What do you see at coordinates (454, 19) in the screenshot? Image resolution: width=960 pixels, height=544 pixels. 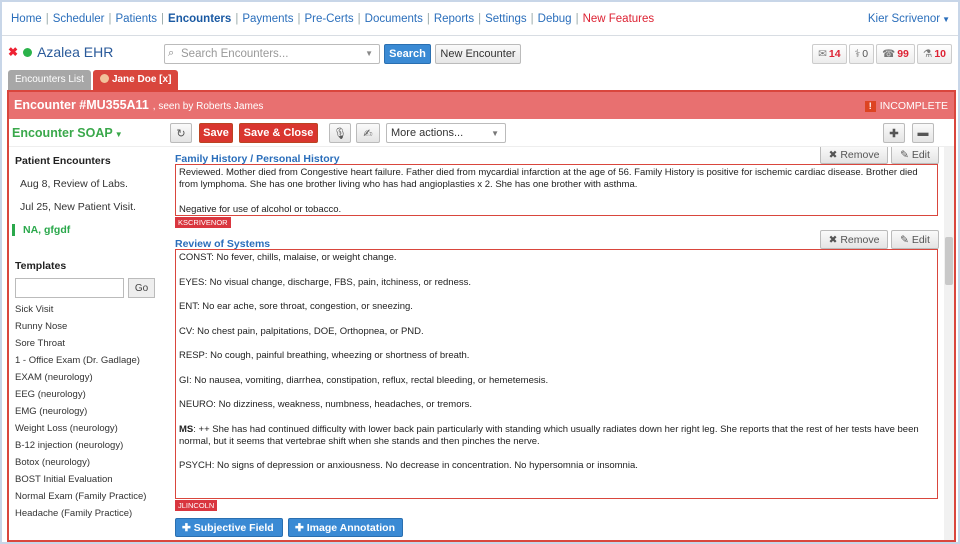 I see `nav-reports: Reports` at bounding box center [454, 19].